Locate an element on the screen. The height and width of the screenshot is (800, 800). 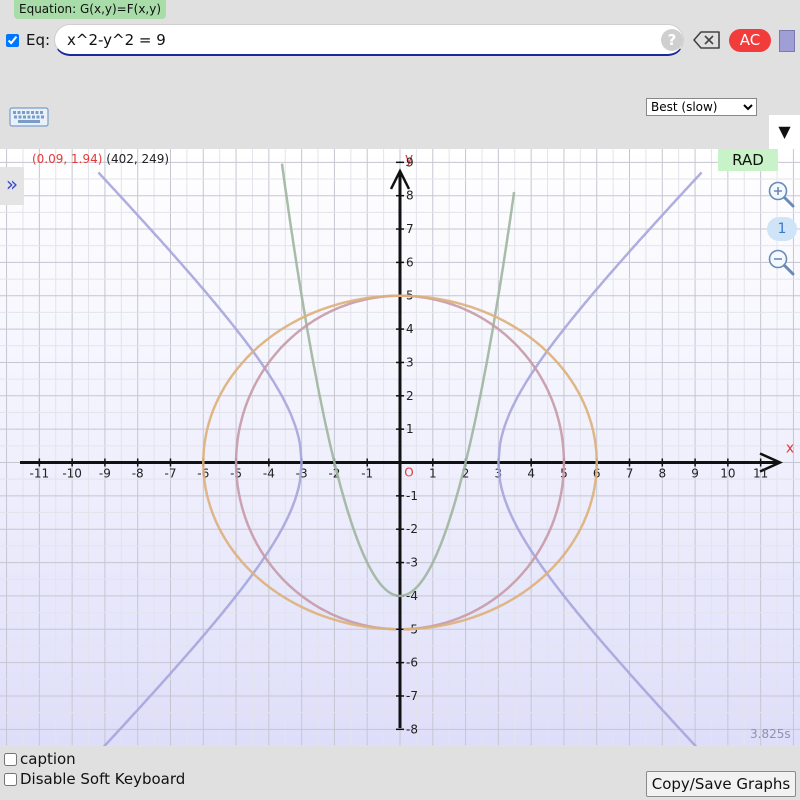
soft-keyboard-toggle: Disable Soft Keyboard is located at coordinates (94, 779).